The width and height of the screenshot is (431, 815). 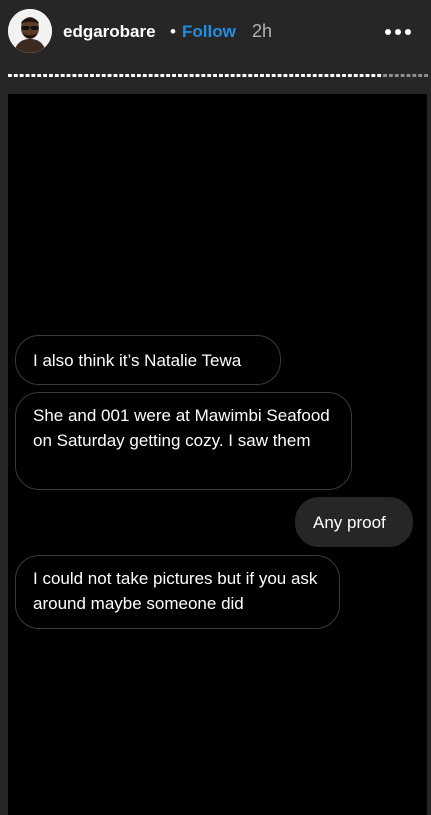 What do you see at coordinates (148, 360) in the screenshot?
I see `message-bubble-received: I also think it’s Natalie Tewa` at bounding box center [148, 360].